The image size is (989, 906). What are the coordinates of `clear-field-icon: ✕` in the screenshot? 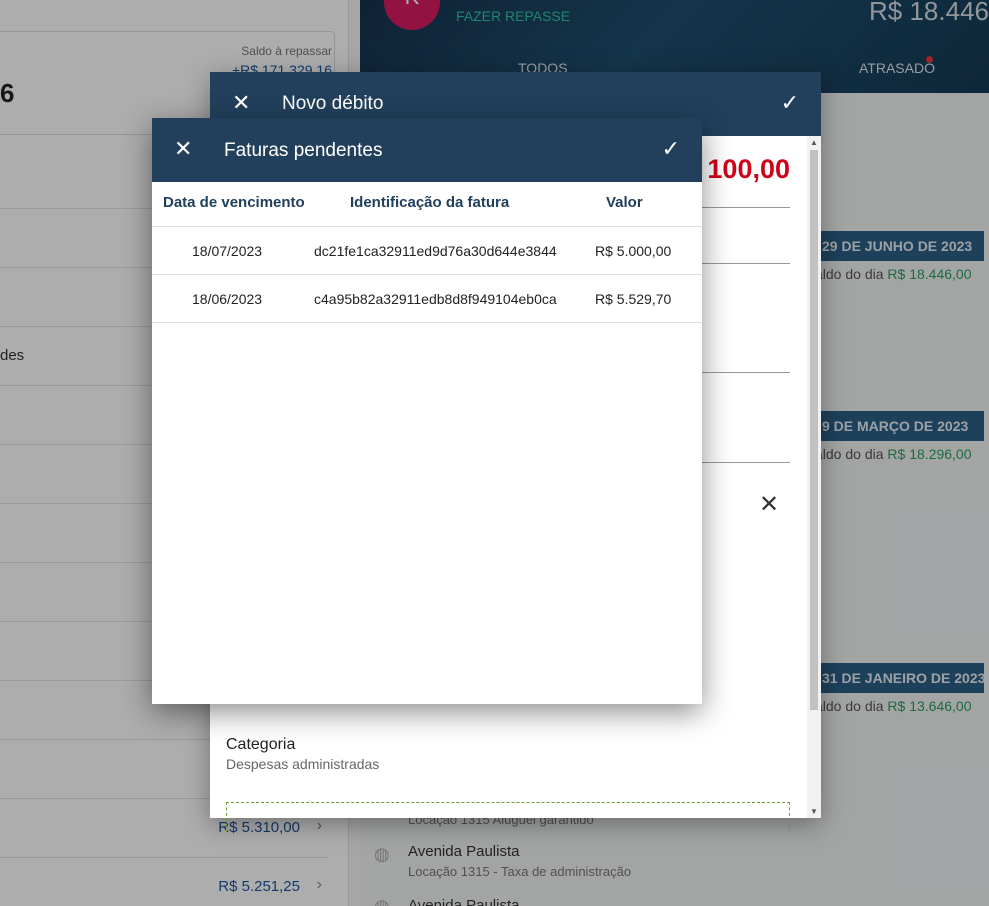 It's located at (769, 504).